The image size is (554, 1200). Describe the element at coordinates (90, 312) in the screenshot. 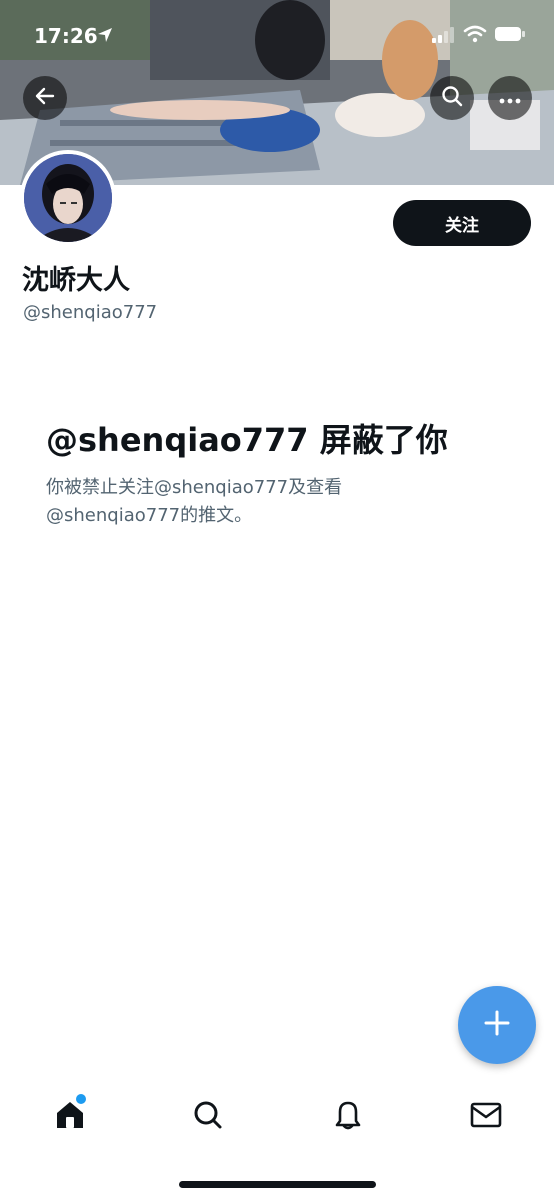

I see `user-handle: @shenqiao777` at that location.